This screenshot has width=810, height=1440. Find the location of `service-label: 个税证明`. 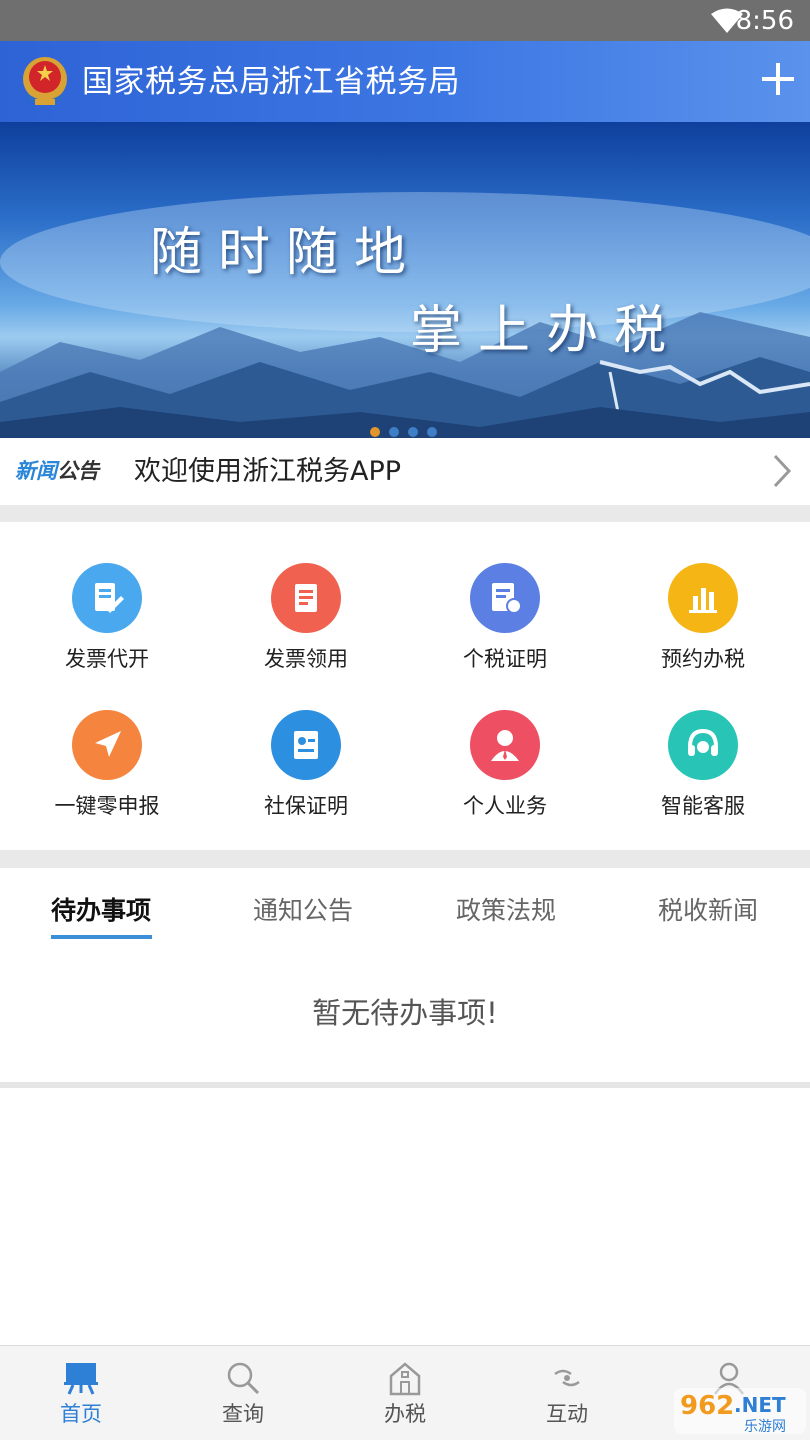

service-label: 个税证明 is located at coordinates (505, 659).